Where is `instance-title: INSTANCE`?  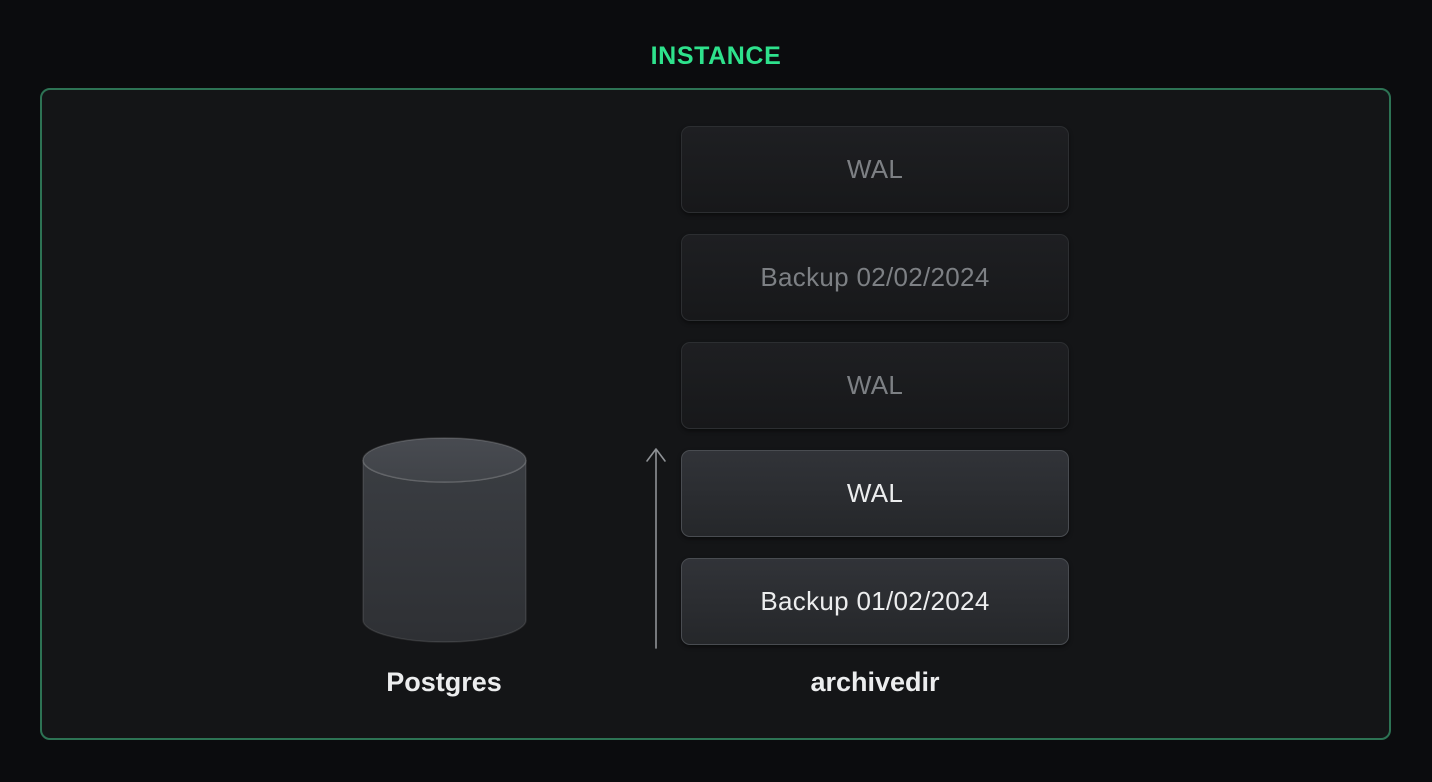
instance-title: INSTANCE is located at coordinates (716, 56).